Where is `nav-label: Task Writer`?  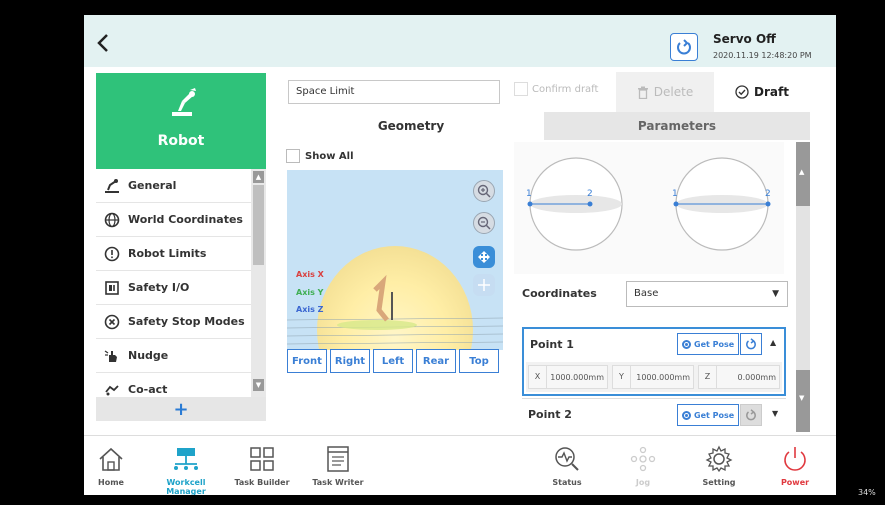 nav-label: Task Writer is located at coordinates (338, 482).